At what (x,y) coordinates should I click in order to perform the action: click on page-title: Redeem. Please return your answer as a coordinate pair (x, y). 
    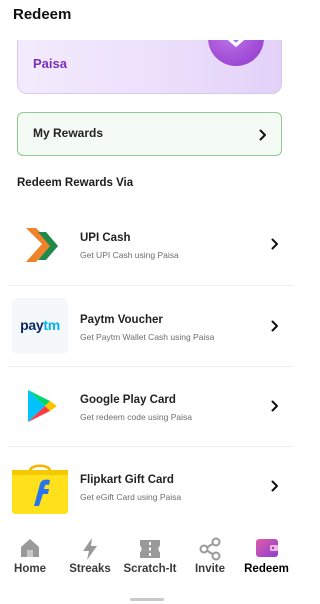
    Looking at the image, I should click on (42, 14).